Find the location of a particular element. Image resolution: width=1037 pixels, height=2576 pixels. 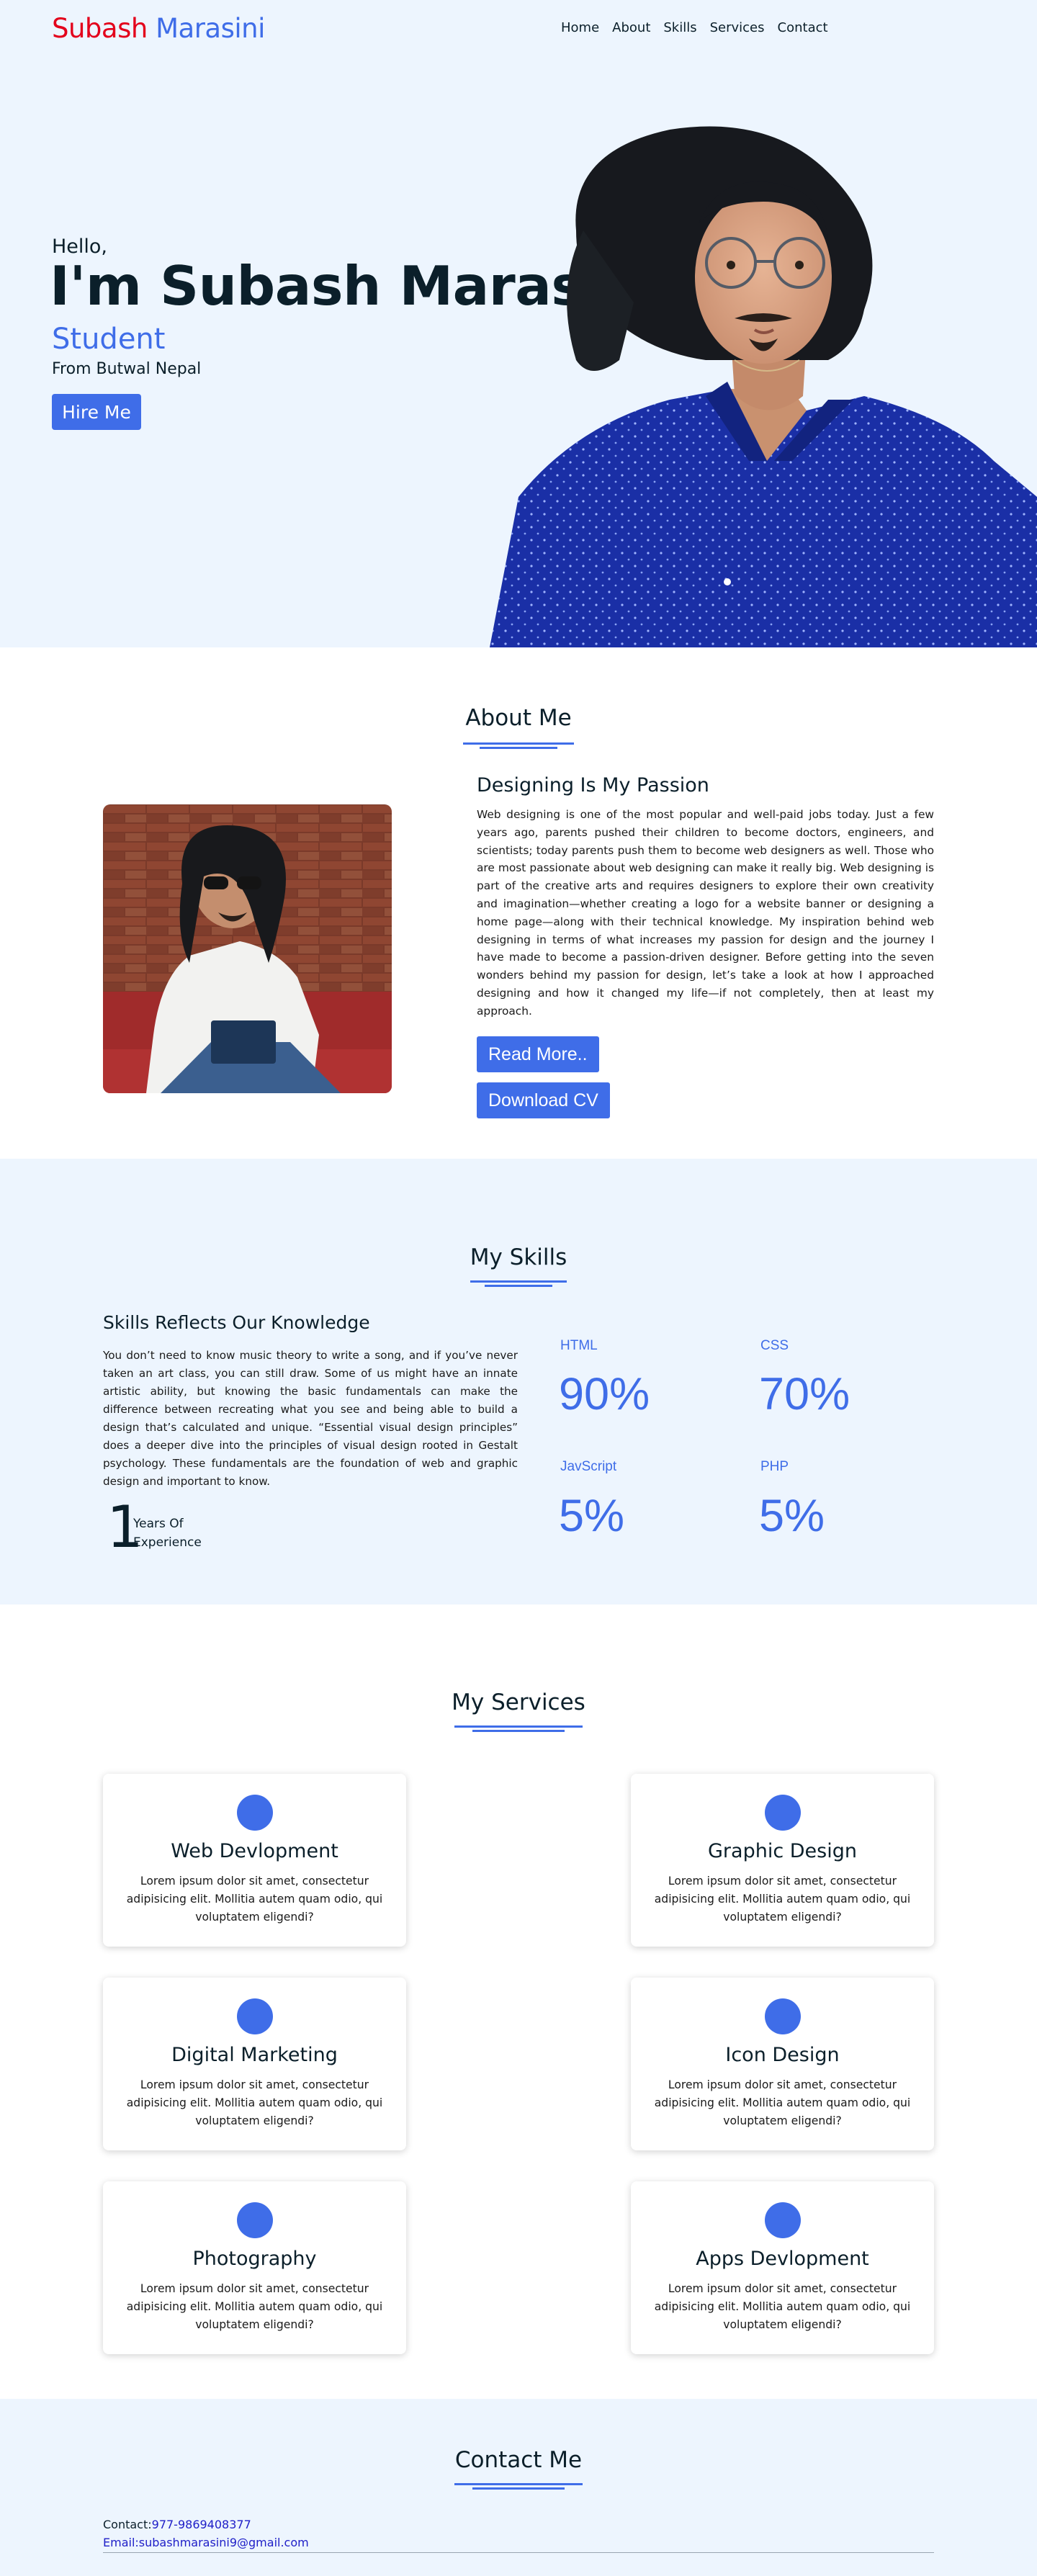

nav-link-home: Home is located at coordinates (580, 27).